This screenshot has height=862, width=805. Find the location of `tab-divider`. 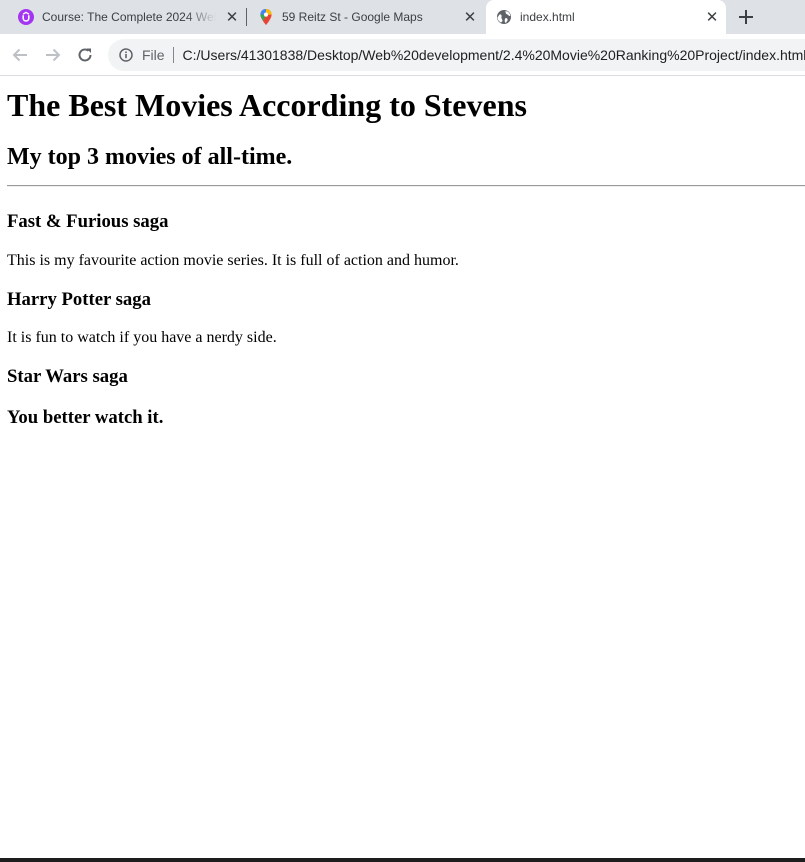

tab-divider is located at coordinates (246, 17).